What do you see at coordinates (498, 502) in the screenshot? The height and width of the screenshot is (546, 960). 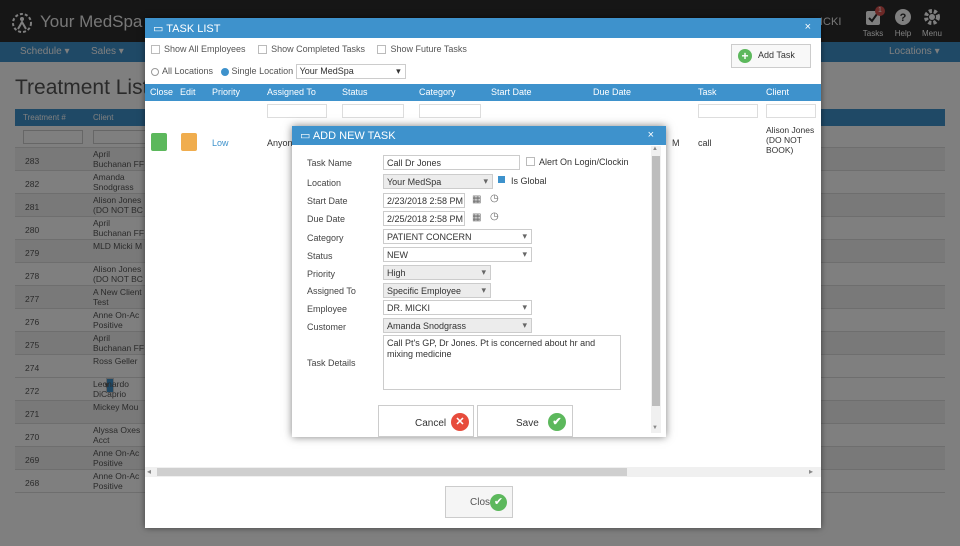 I see `check-icon: ✔` at bounding box center [498, 502].